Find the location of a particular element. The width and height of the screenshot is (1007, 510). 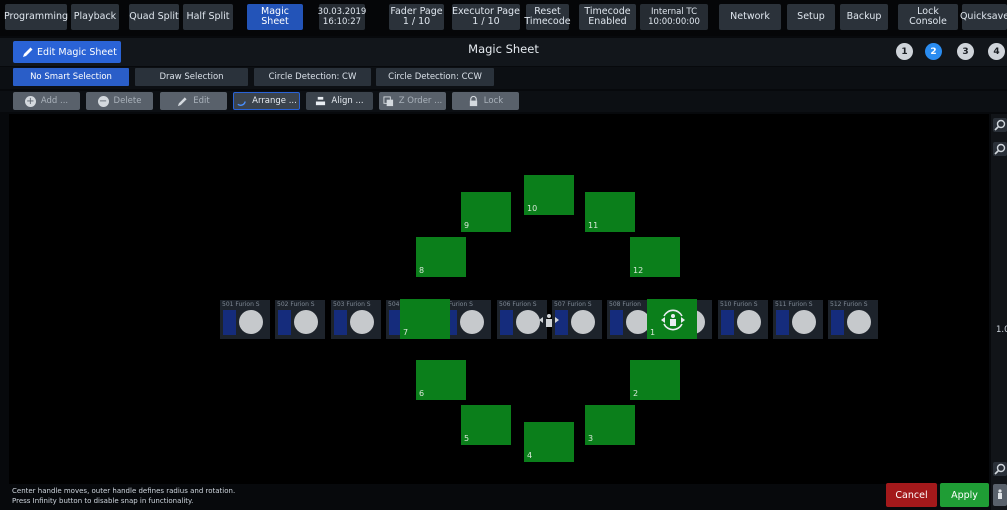

magic-sheet-button: Magic Sheet is located at coordinates (275, 17).